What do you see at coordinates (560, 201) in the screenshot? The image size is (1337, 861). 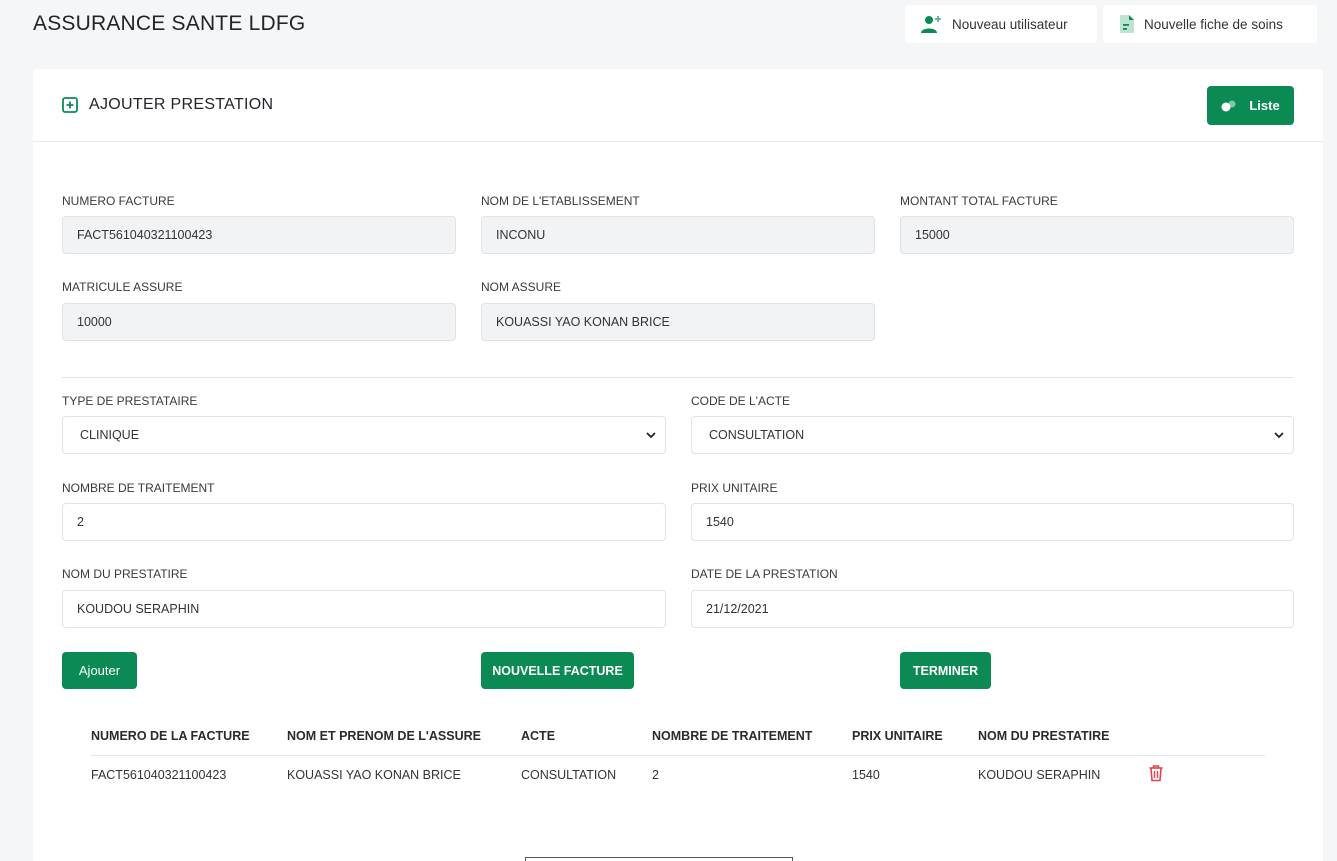 I see `etablissement-label: NOM DE L'ETABLISSEMENT` at bounding box center [560, 201].